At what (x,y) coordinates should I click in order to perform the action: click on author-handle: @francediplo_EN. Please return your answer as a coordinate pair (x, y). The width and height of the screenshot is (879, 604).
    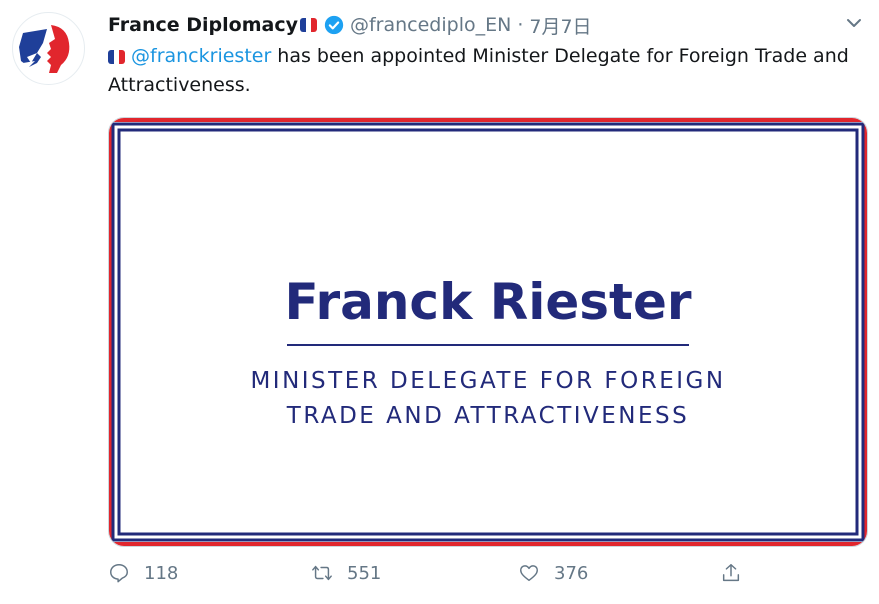
    Looking at the image, I should click on (430, 25).